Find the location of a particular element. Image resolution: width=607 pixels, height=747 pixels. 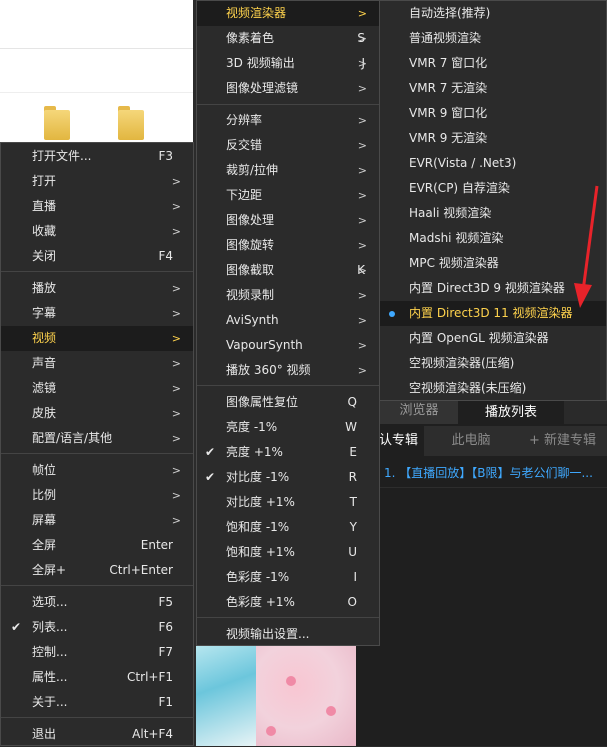

menu-item-video-renderer: 视频渲染器 > is located at coordinates (288, 13).